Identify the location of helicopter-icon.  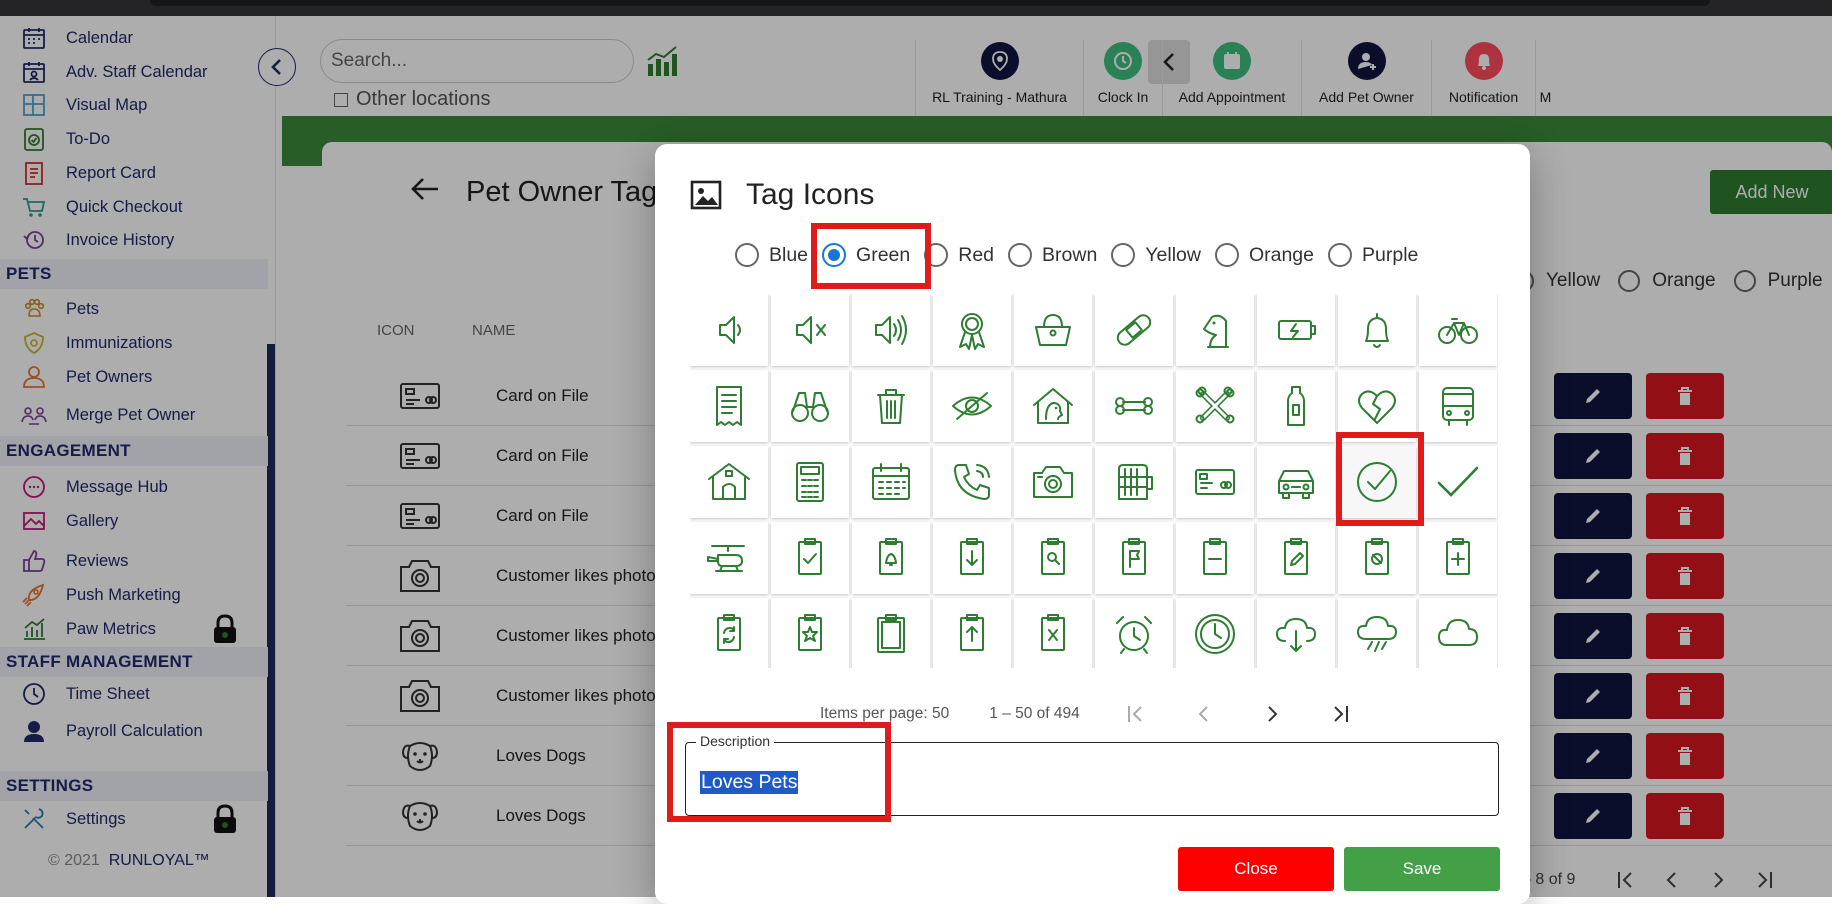
(729, 558).